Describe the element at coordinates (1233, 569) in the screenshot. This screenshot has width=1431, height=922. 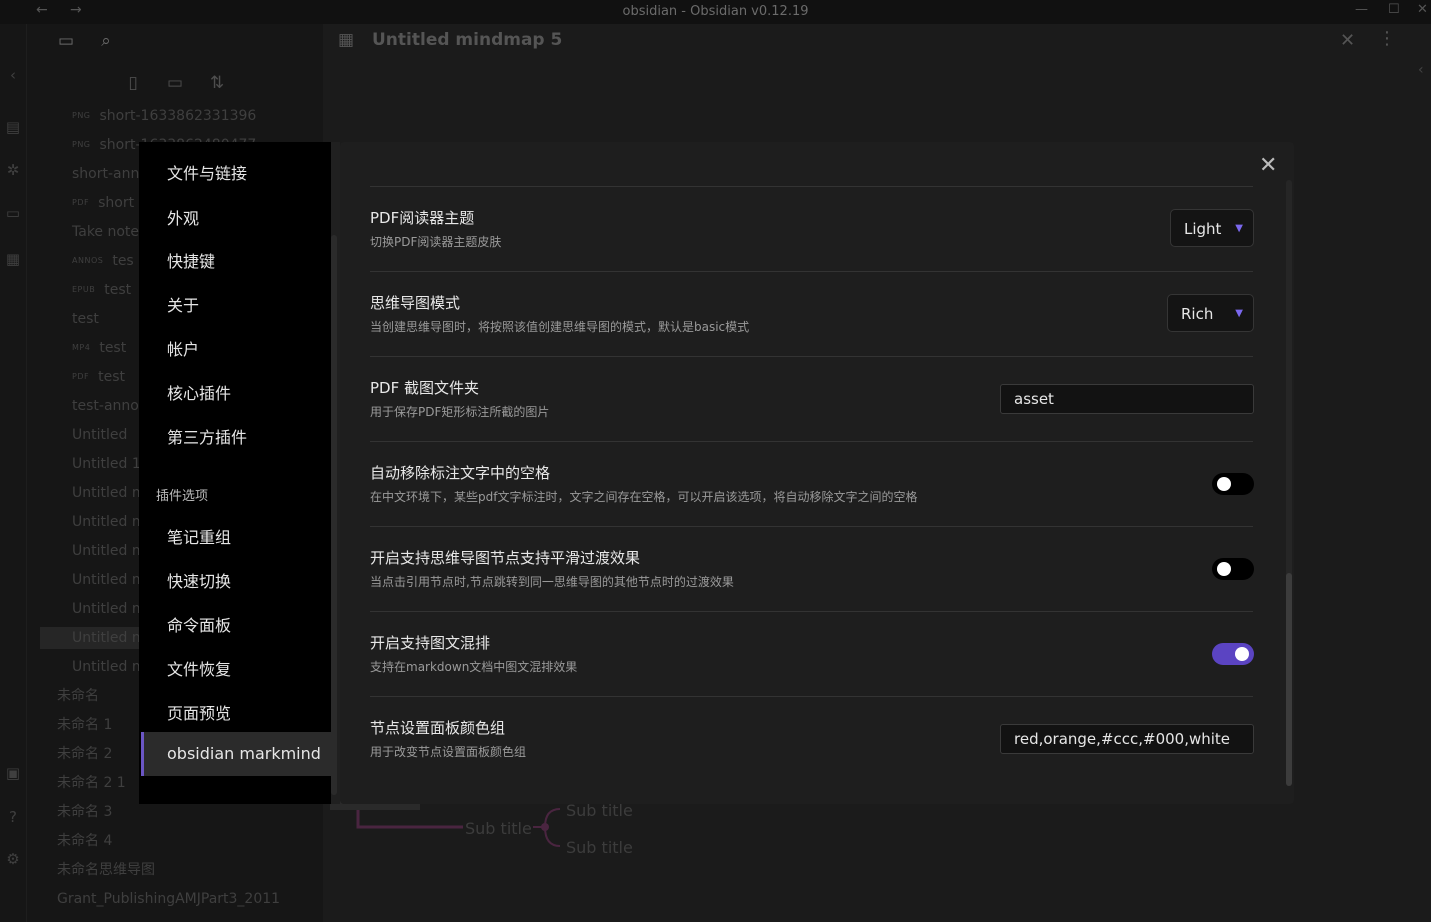
I see `smooth-transition-toggle` at that location.